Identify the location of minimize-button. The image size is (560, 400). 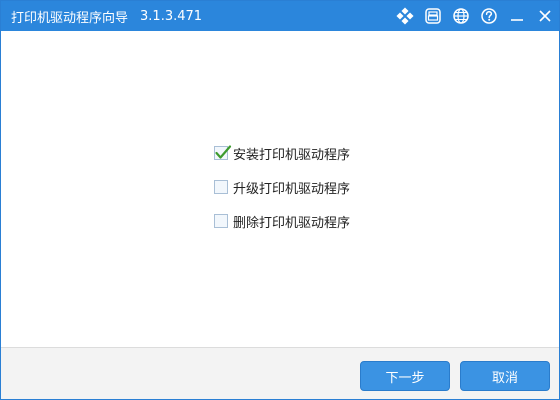
(517, 16).